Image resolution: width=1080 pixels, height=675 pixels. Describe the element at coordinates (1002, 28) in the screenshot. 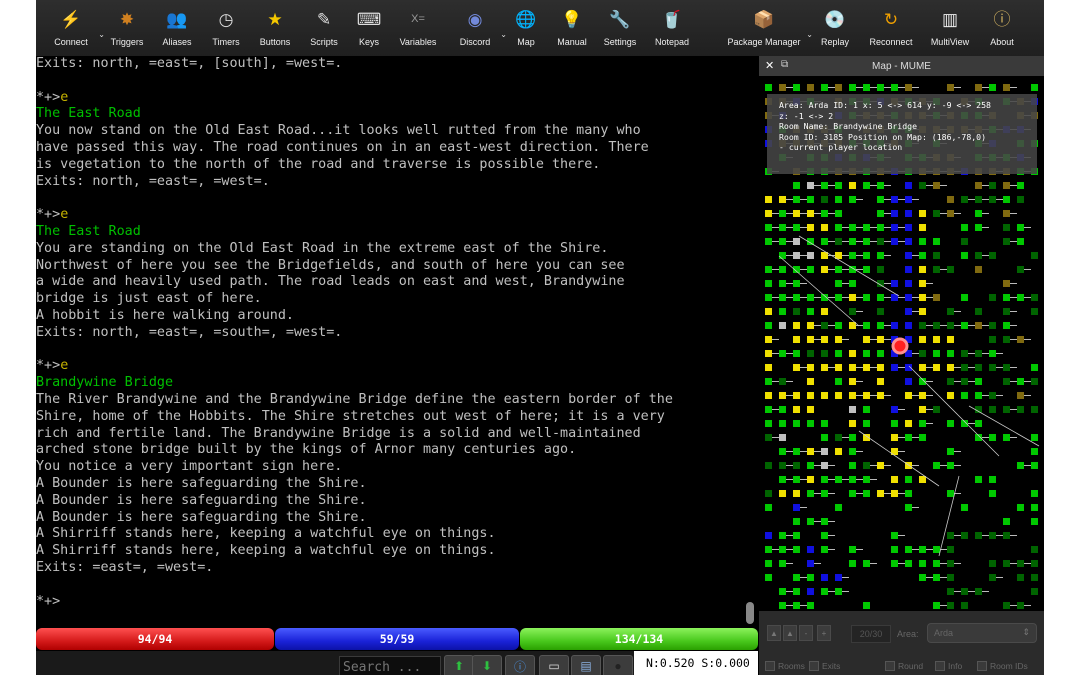

I see `toolbar-about-button: ⓘ About` at that location.